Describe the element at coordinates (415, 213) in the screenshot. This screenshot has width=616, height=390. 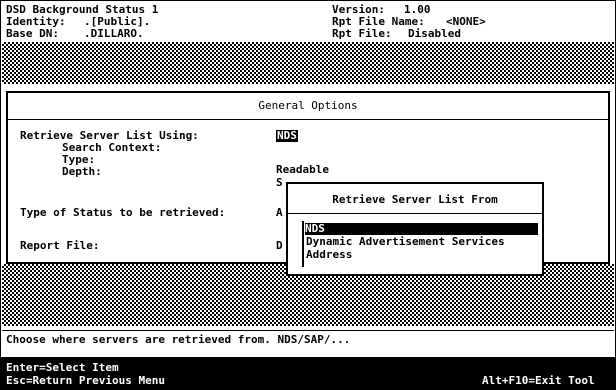
I see `popup-title-divider` at that location.